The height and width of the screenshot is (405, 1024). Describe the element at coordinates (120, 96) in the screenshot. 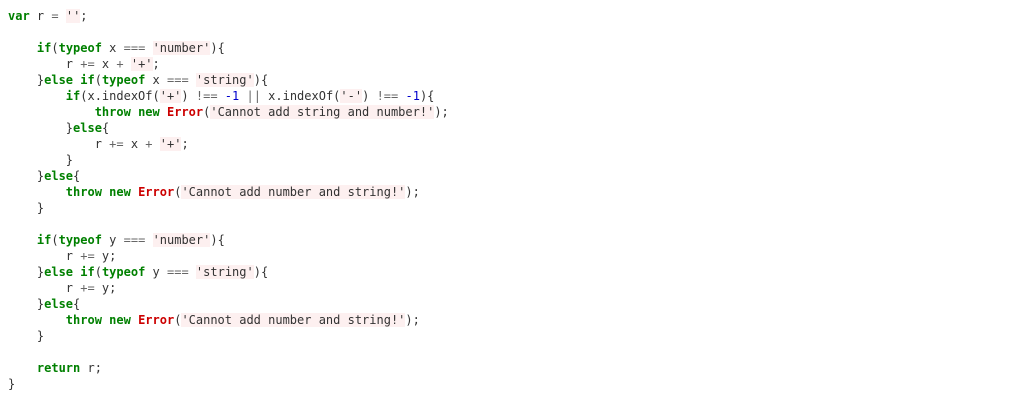

I see `code-text: (x.indexOf(` at that location.